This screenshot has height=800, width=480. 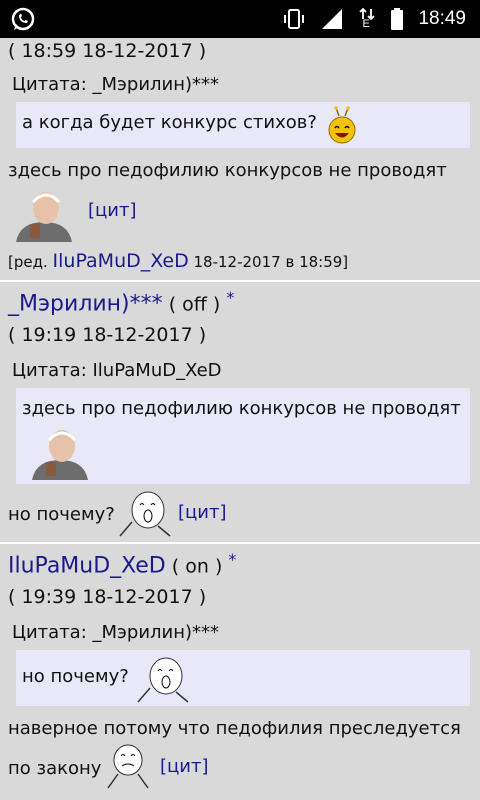 I want to click on quote-box: но почему?, so click(x=243, y=678).